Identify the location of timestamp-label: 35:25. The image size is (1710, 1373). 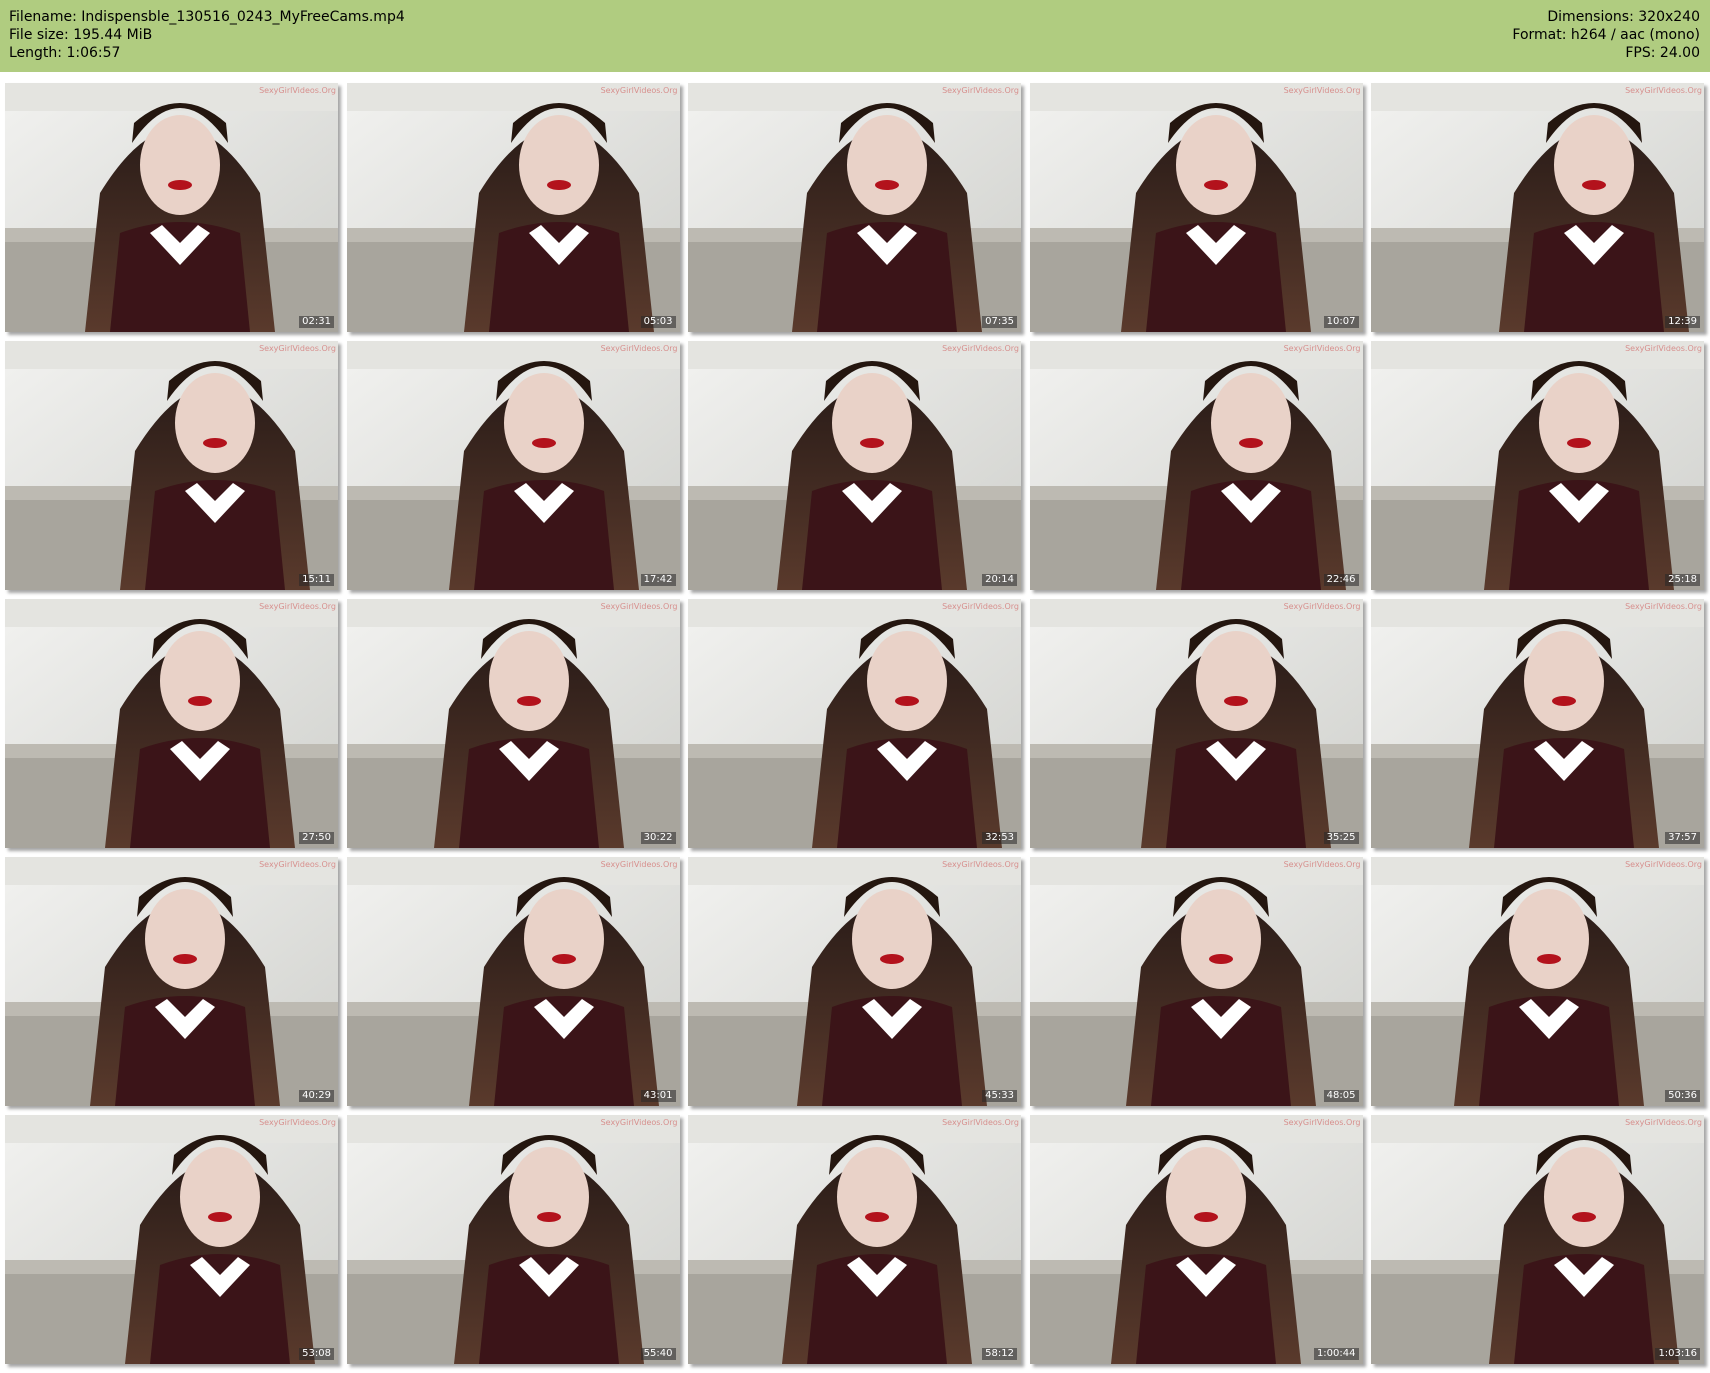
(1341, 838).